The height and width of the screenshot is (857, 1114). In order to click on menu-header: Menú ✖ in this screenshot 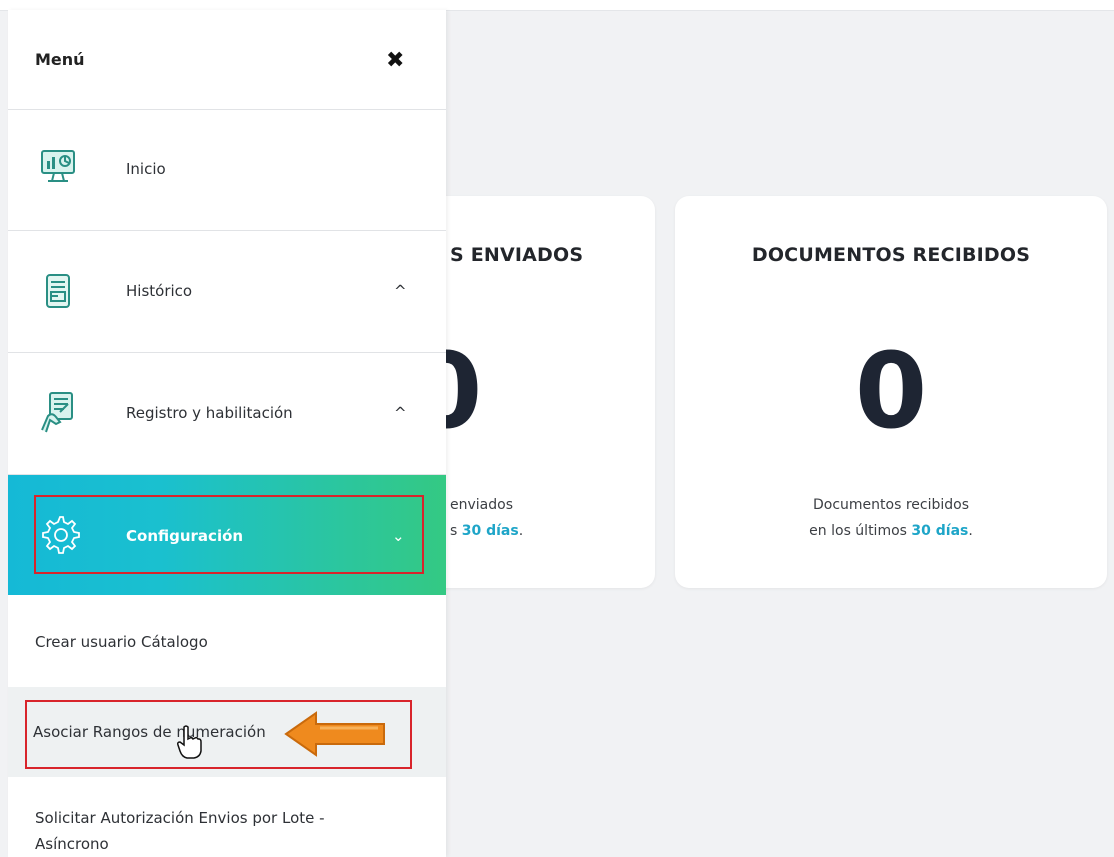, I will do `click(227, 60)`.